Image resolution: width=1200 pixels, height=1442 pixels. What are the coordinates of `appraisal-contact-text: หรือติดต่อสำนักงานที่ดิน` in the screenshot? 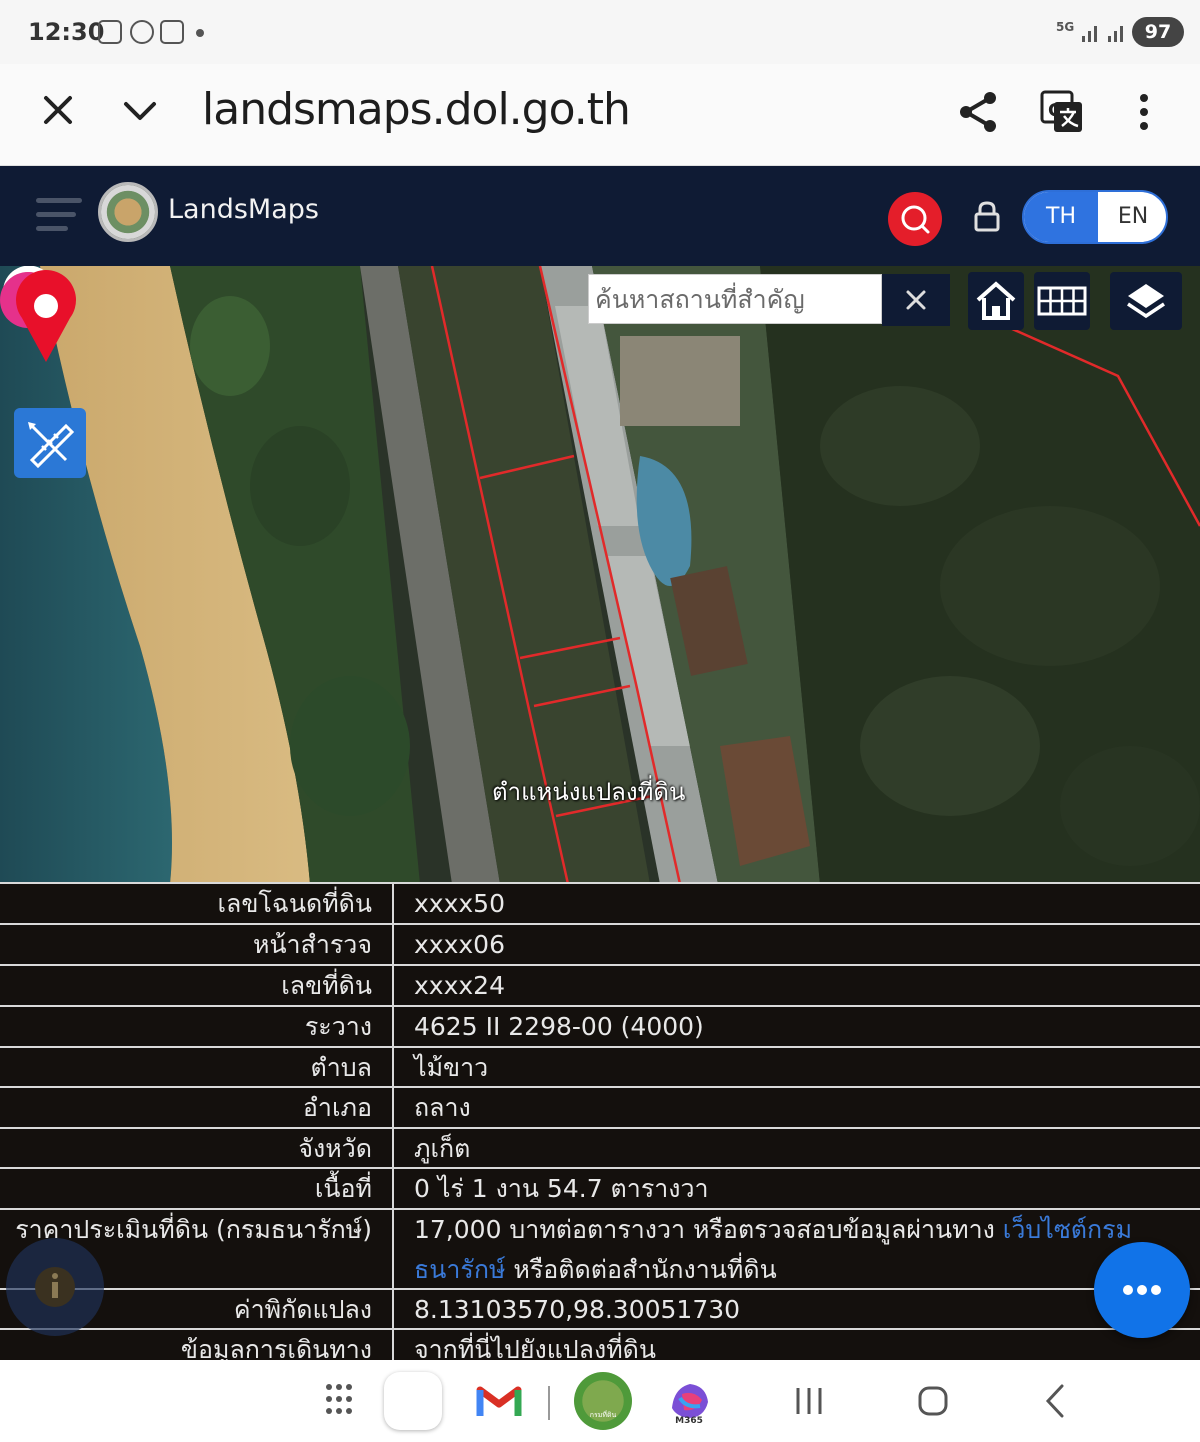 It's located at (641, 1269).